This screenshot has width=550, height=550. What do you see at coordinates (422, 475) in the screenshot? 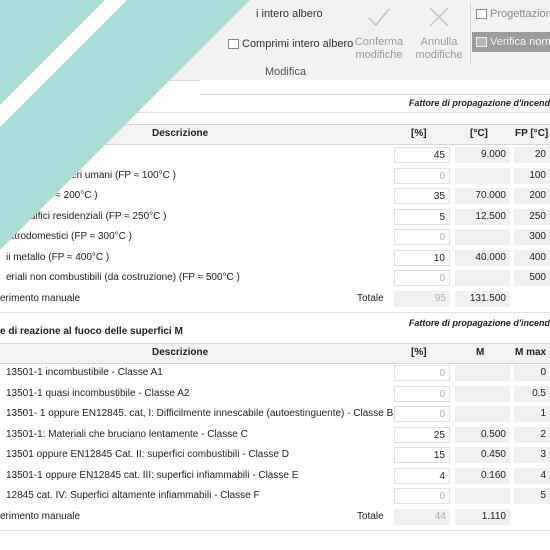
I see `m-percent-input: 4` at bounding box center [422, 475].